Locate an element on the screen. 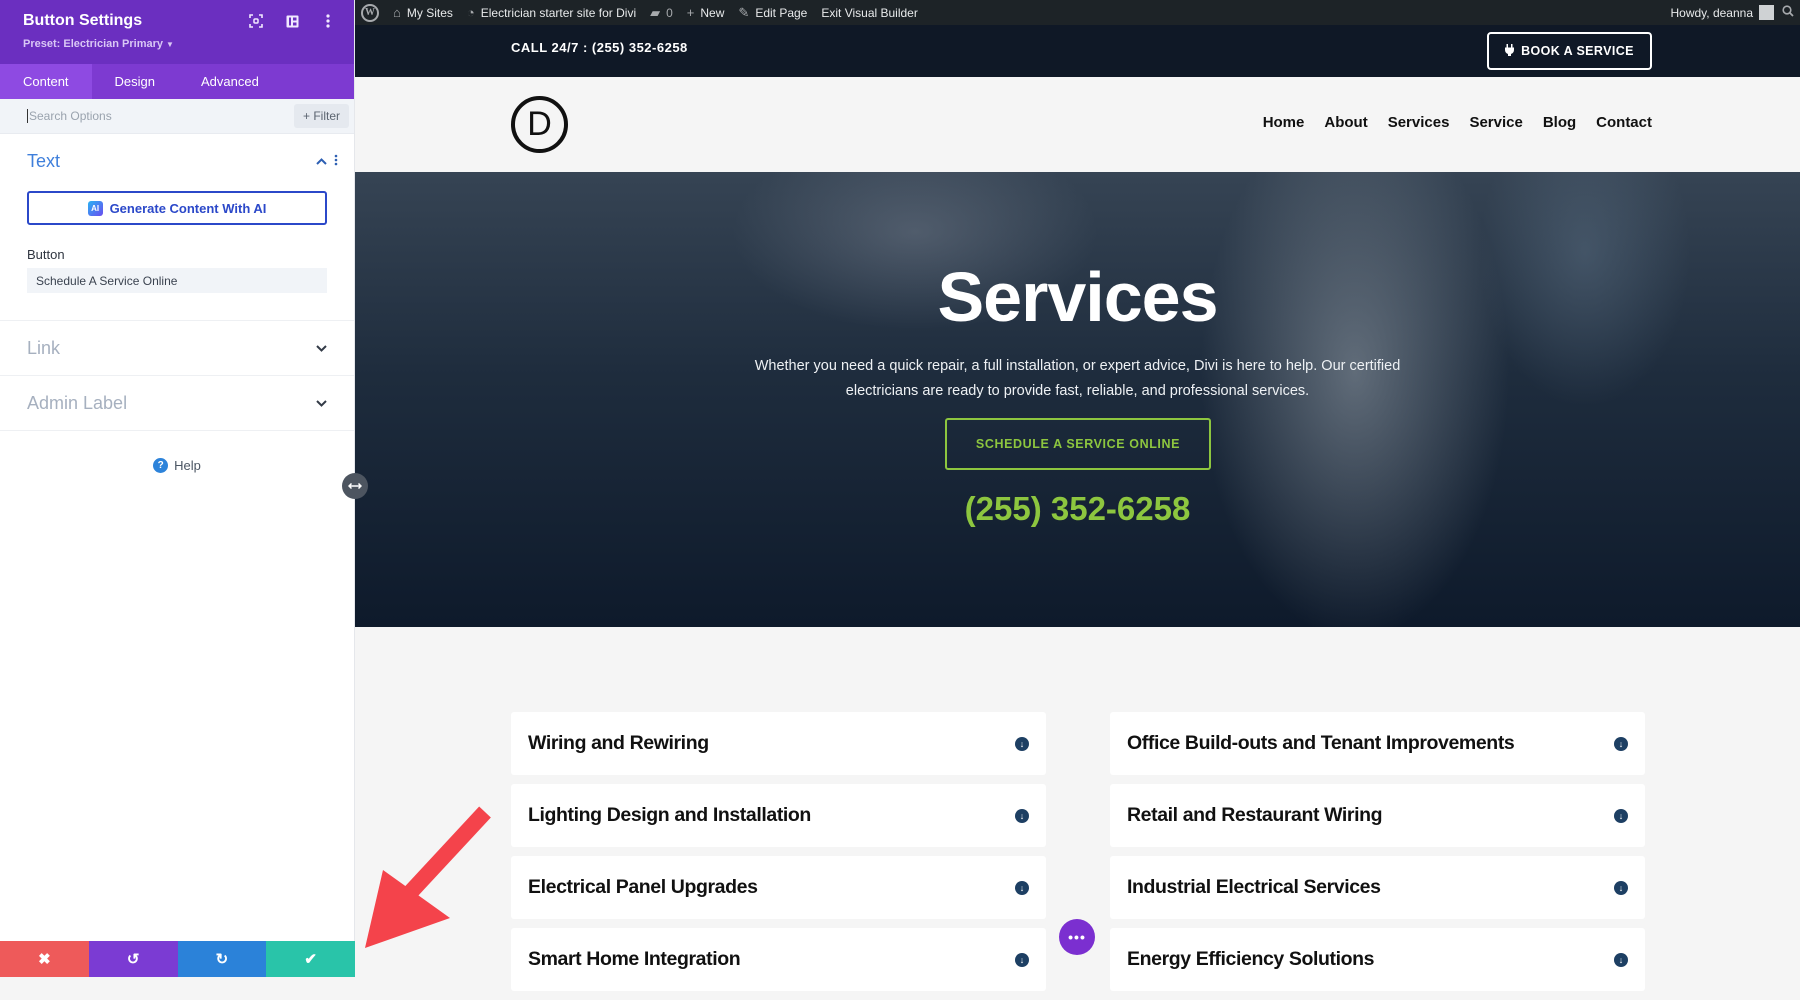 This screenshot has height=1000, width=1800. service-title: Industrial Electrical Services is located at coordinates (1370, 887).